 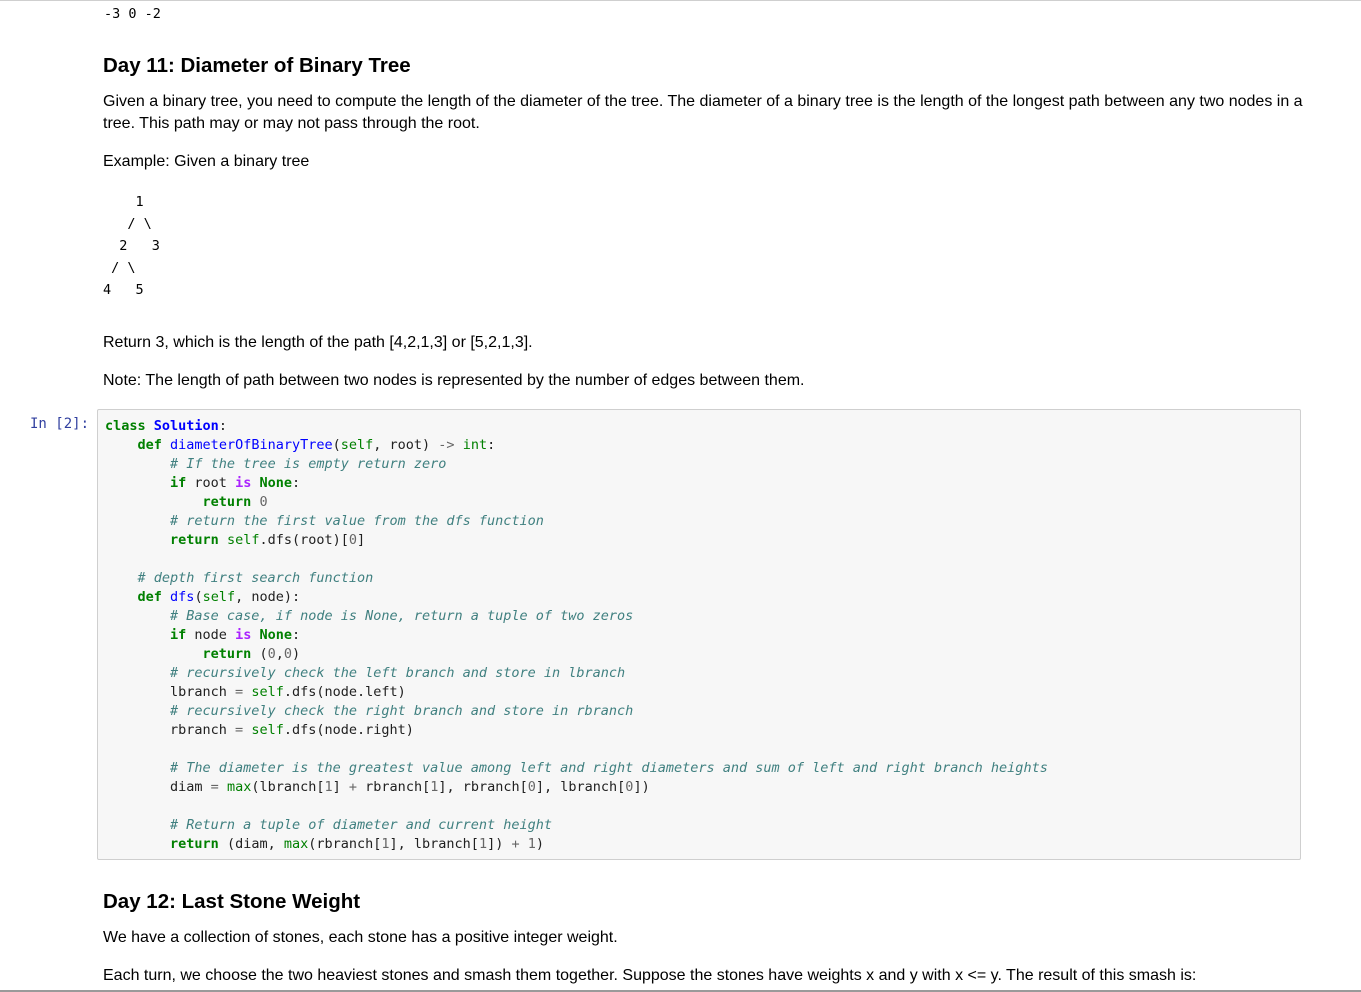 What do you see at coordinates (576, 426) in the screenshot?
I see `code-line: class Solution:` at bounding box center [576, 426].